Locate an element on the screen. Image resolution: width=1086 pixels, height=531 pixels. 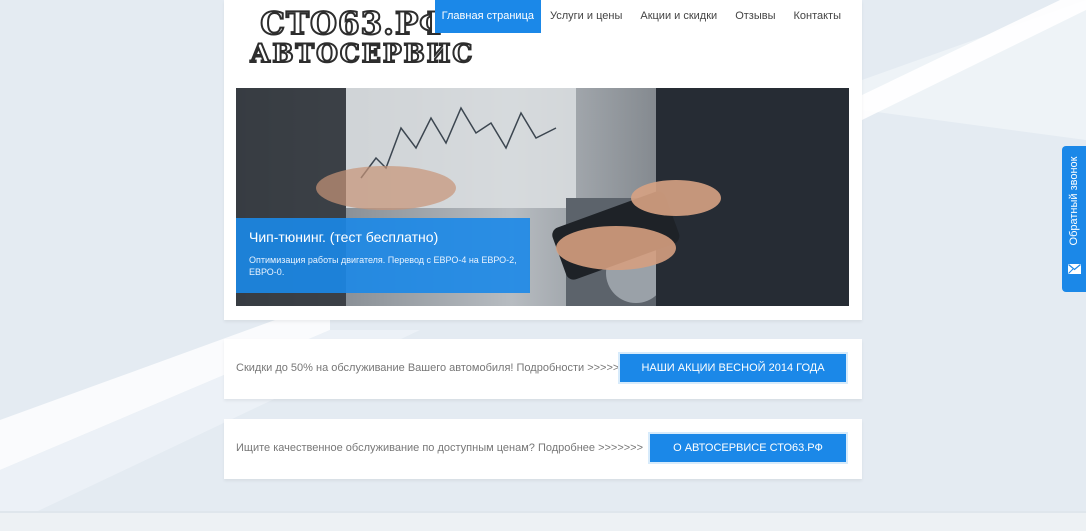
callback-tab: Обратный звонок is located at coordinates (1074, 219).